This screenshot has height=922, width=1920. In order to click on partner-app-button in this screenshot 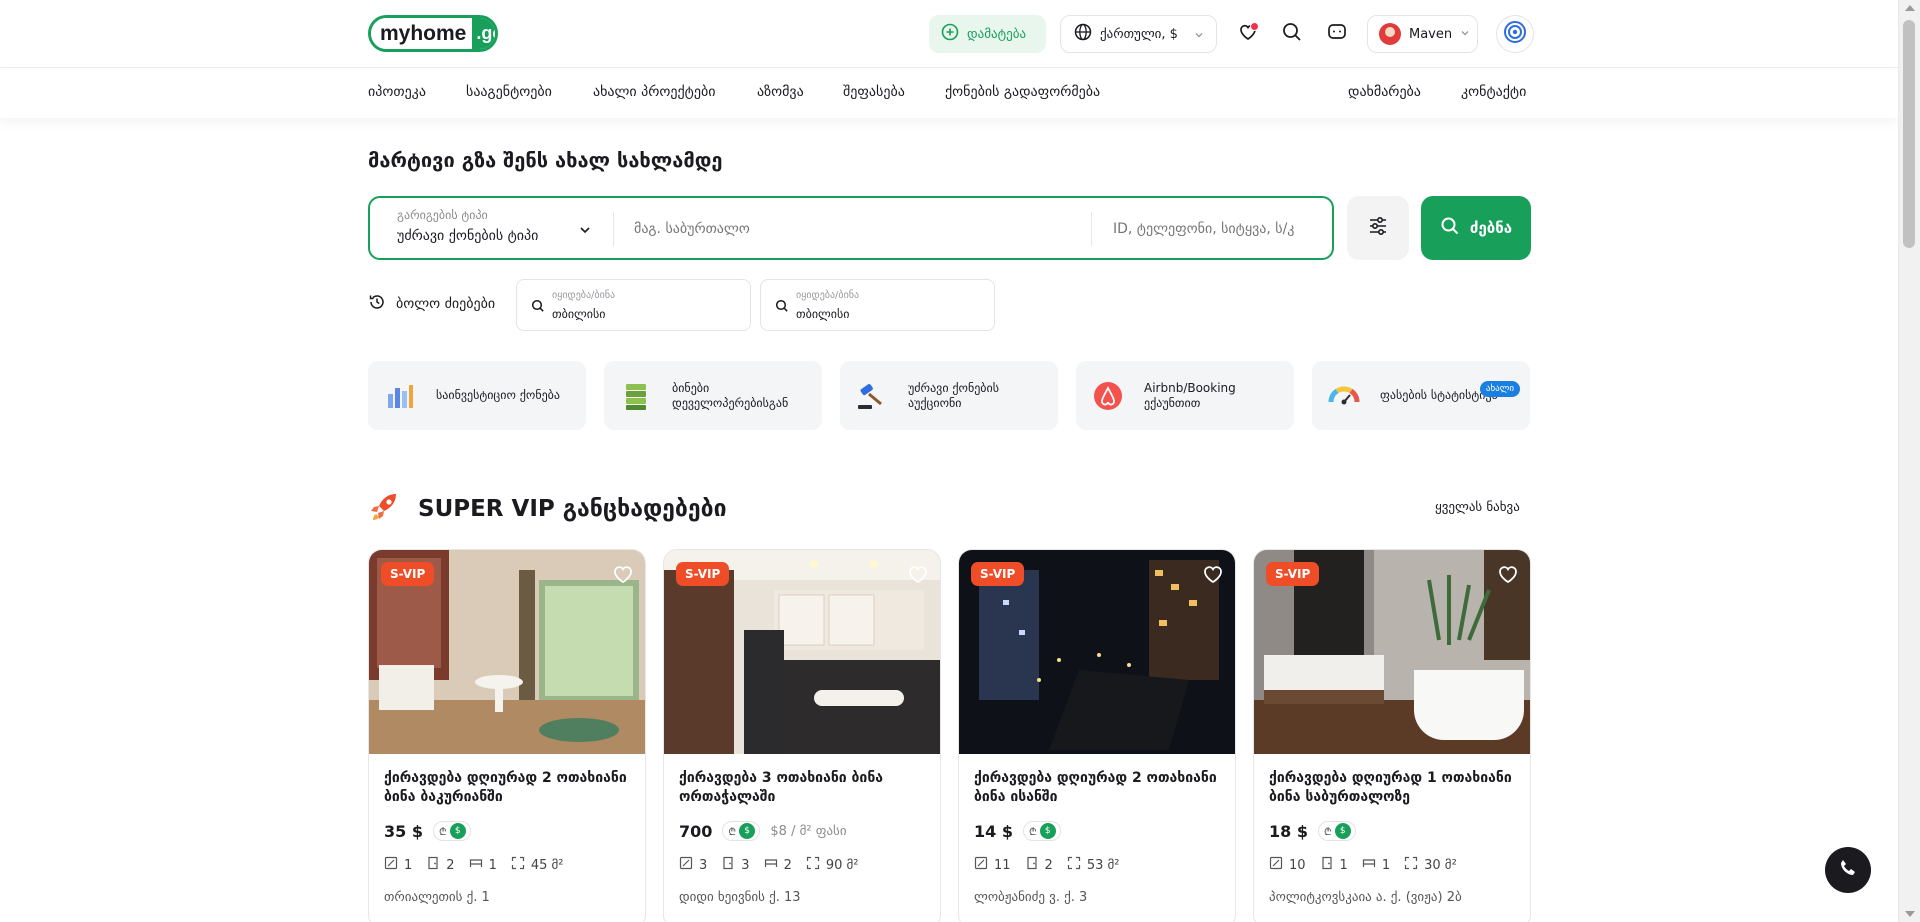, I will do `click(1515, 34)`.